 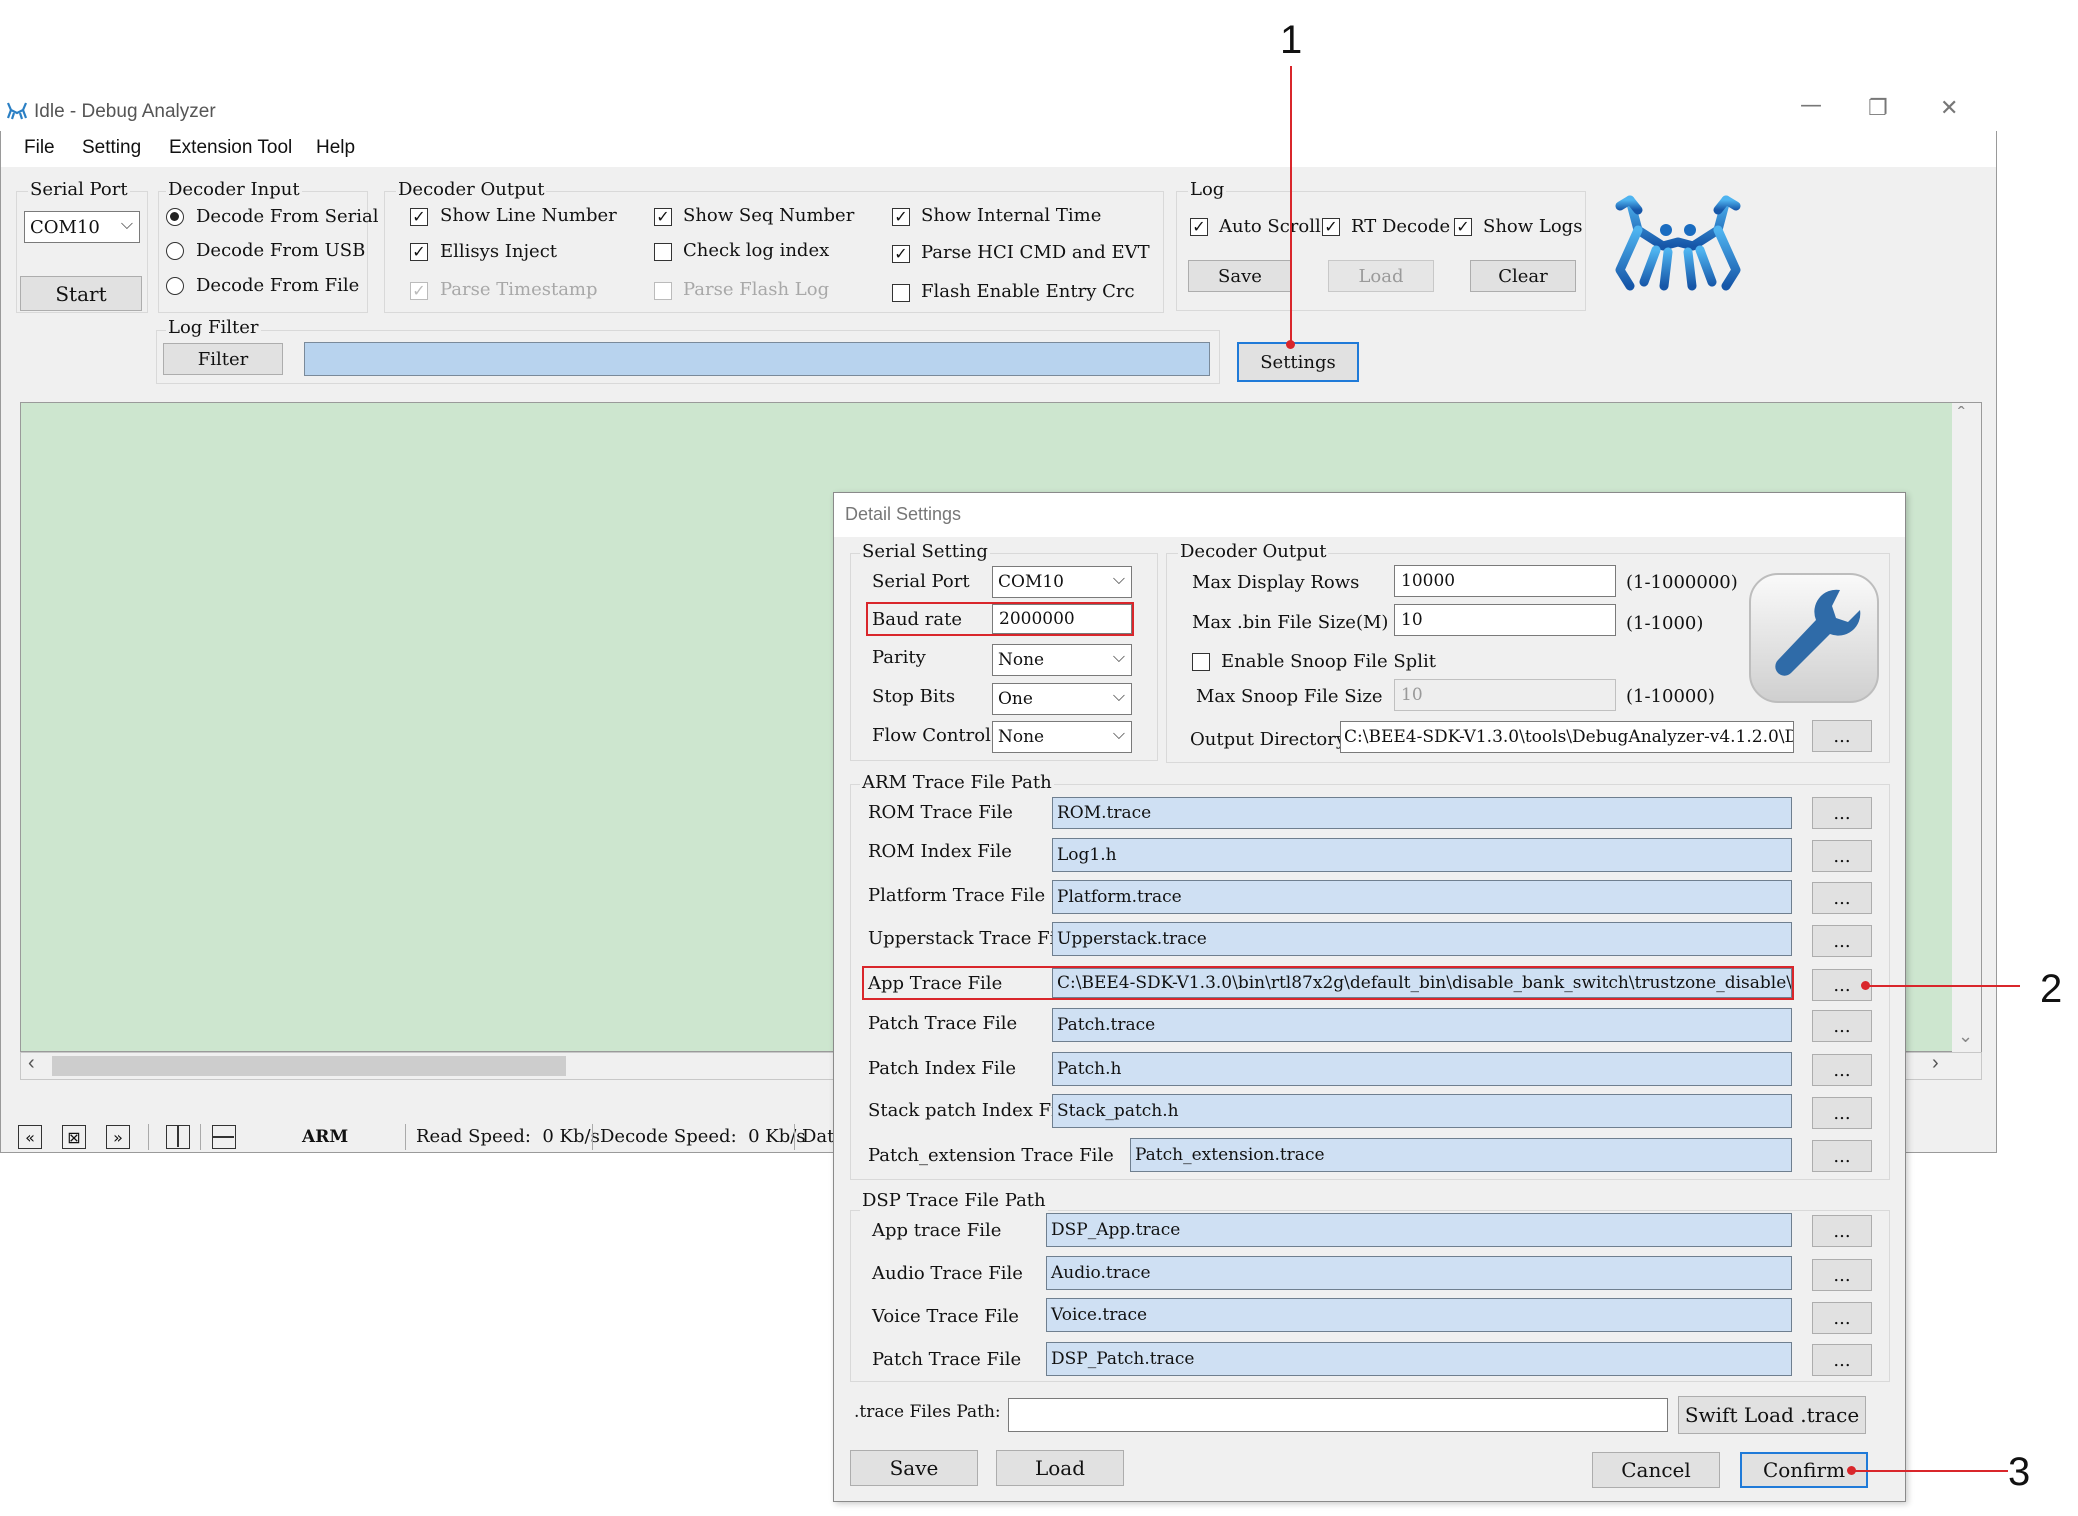 I want to click on max-display-rows-label: Max Display Rows, so click(x=1276, y=582).